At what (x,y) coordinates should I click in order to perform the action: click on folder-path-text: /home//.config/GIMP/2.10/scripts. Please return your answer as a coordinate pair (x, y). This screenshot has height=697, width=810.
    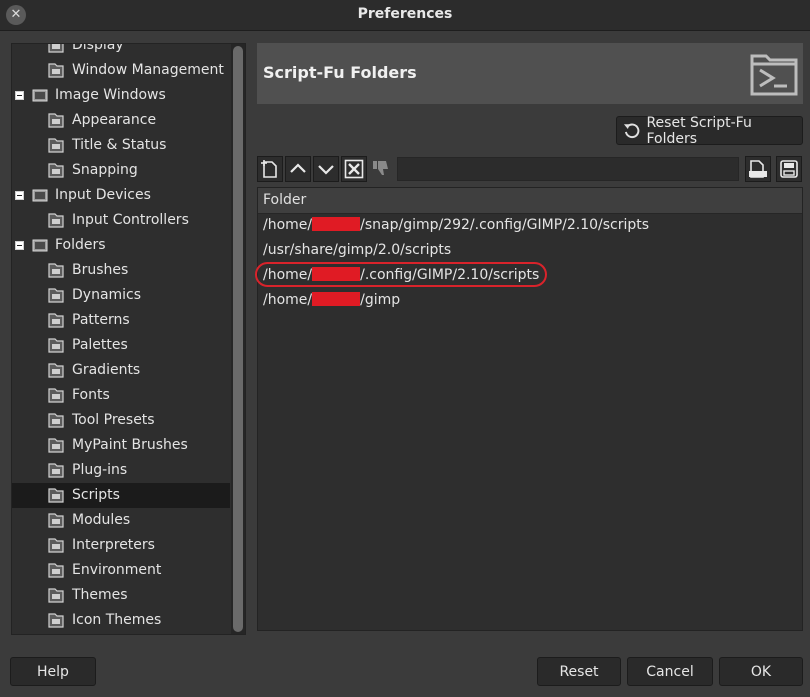
    Looking at the image, I should click on (401, 275).